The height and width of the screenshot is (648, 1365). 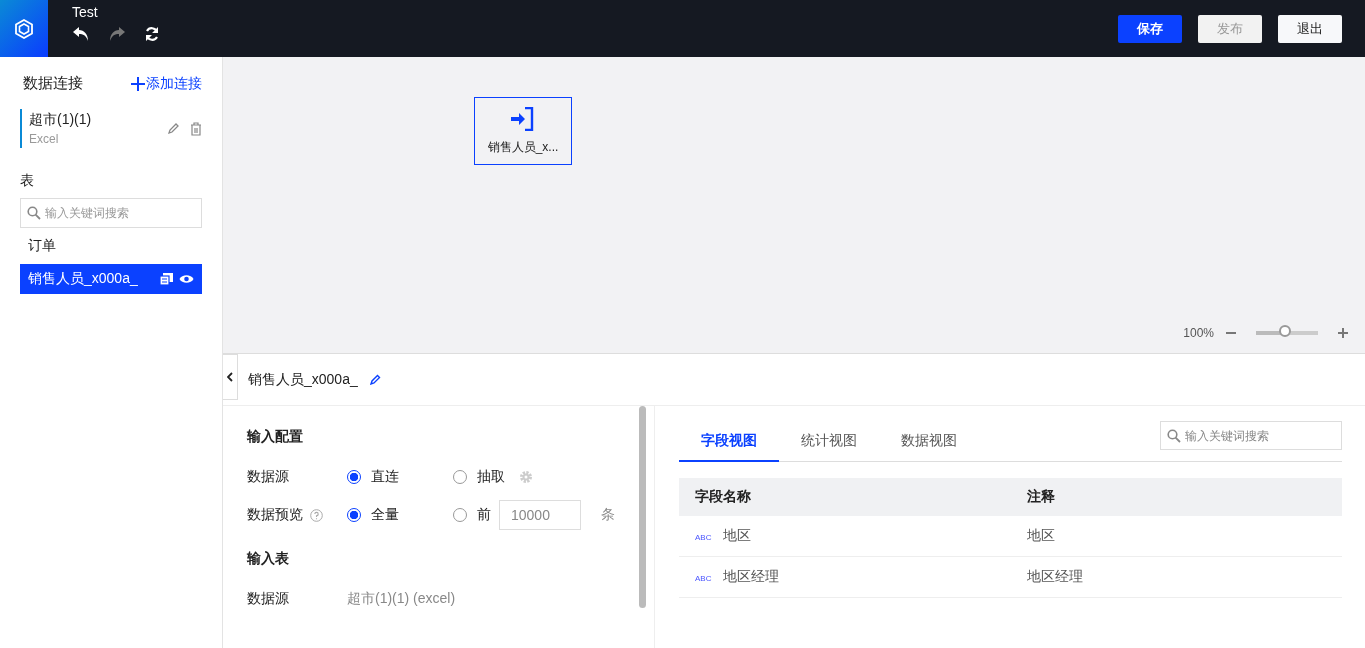 What do you see at coordinates (166, 83) in the screenshot?
I see `add-connection-link: 添加连接` at bounding box center [166, 83].